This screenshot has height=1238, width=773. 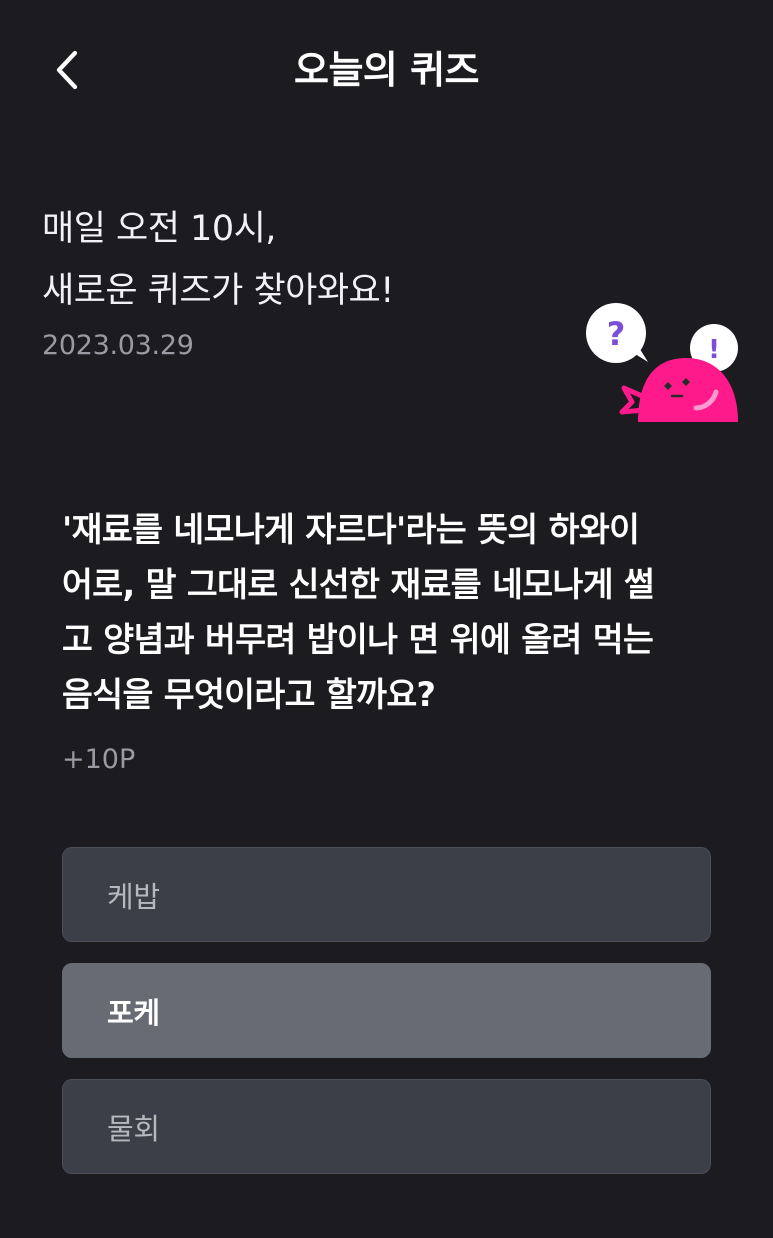 I want to click on question-line-3: 고 양념과 버무려 밥이나 면 위에 올려 먹는, so click(x=358, y=639).